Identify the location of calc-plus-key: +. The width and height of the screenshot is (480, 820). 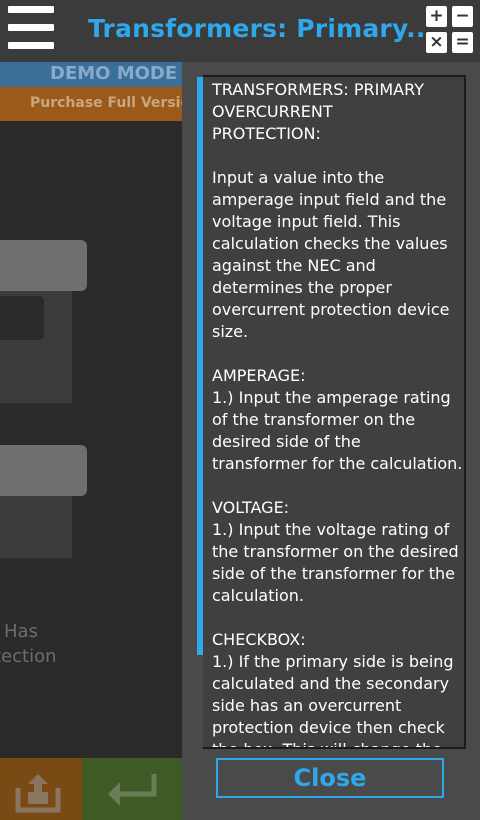
(436, 16).